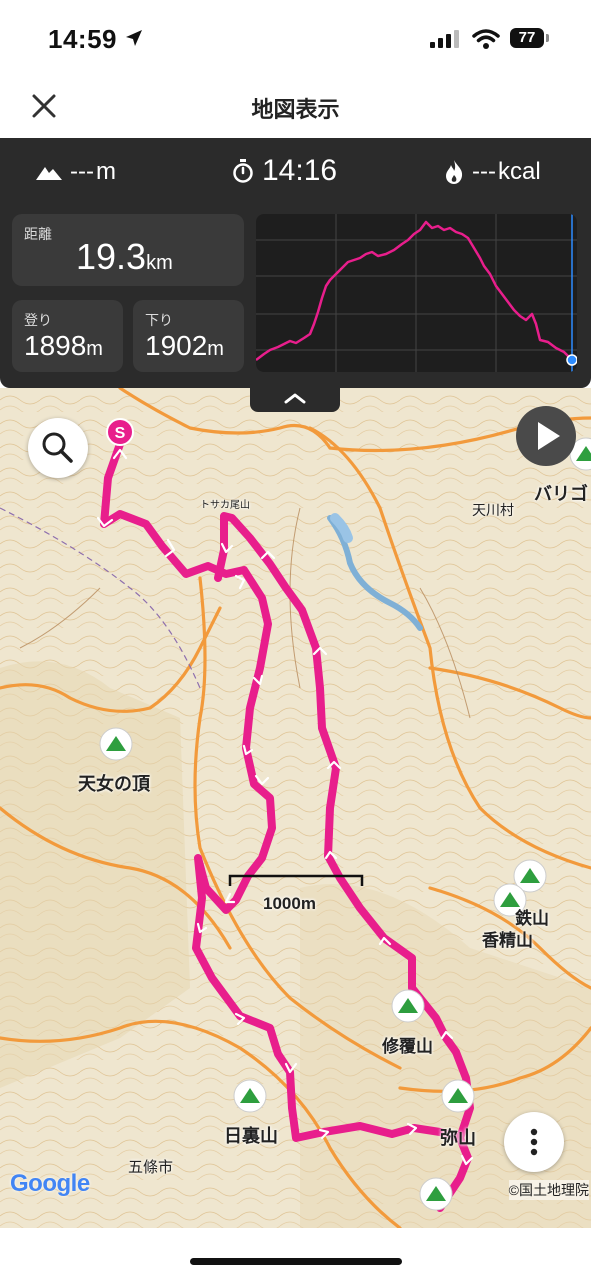 This screenshot has height=1280, width=591. What do you see at coordinates (49, 173) in the screenshot?
I see `mountain-icon` at bounding box center [49, 173].